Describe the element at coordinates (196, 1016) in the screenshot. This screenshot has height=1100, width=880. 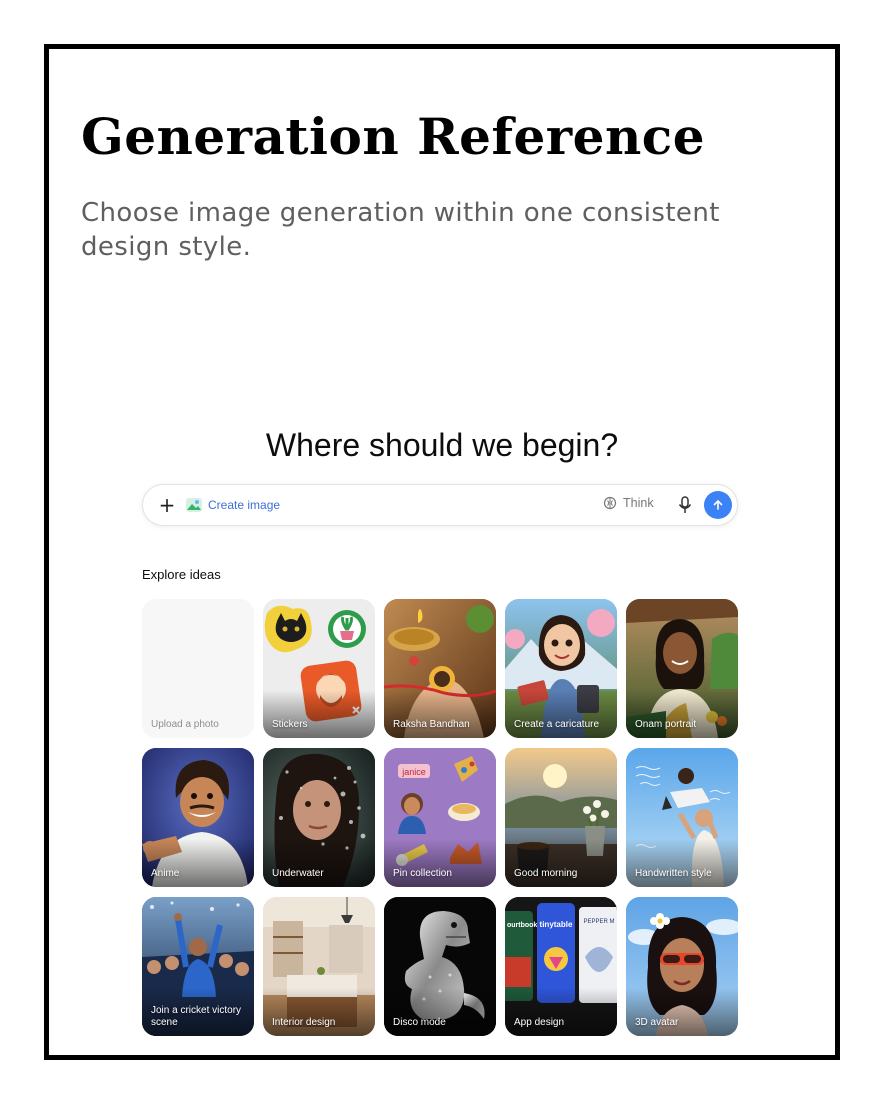
I see `card-label: Join a cricket victory scene` at that location.